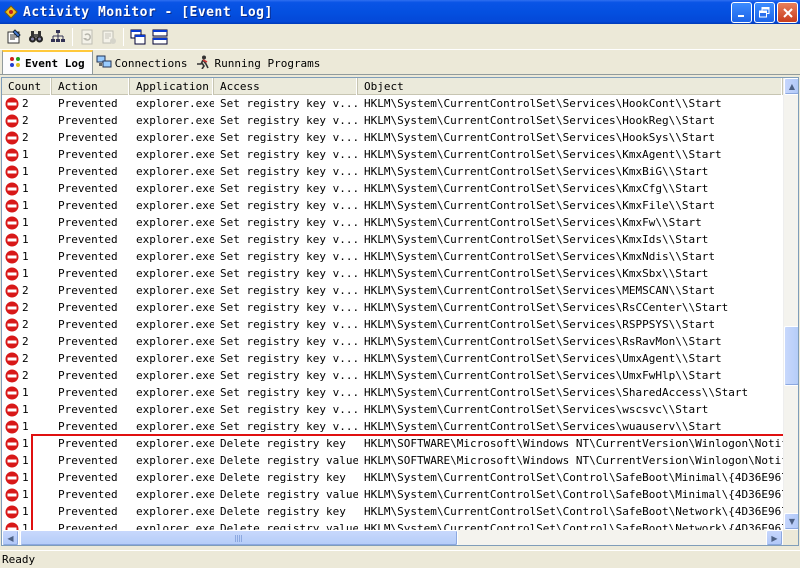  What do you see at coordinates (791, 86) in the screenshot?
I see `scroll-up-button: ▲` at bounding box center [791, 86].